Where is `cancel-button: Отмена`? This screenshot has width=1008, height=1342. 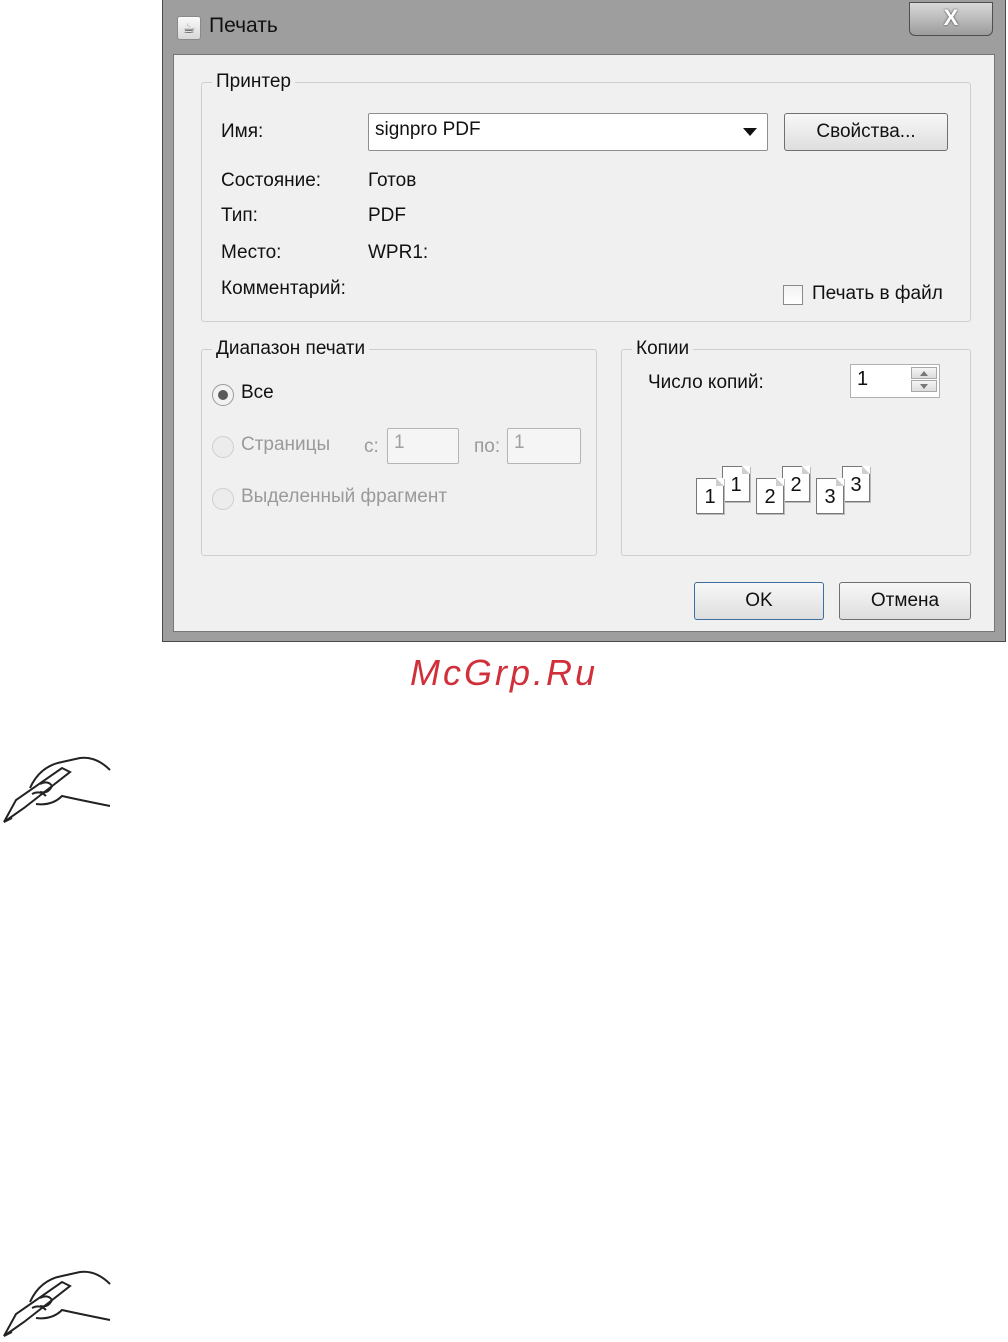 cancel-button: Отмена is located at coordinates (905, 601).